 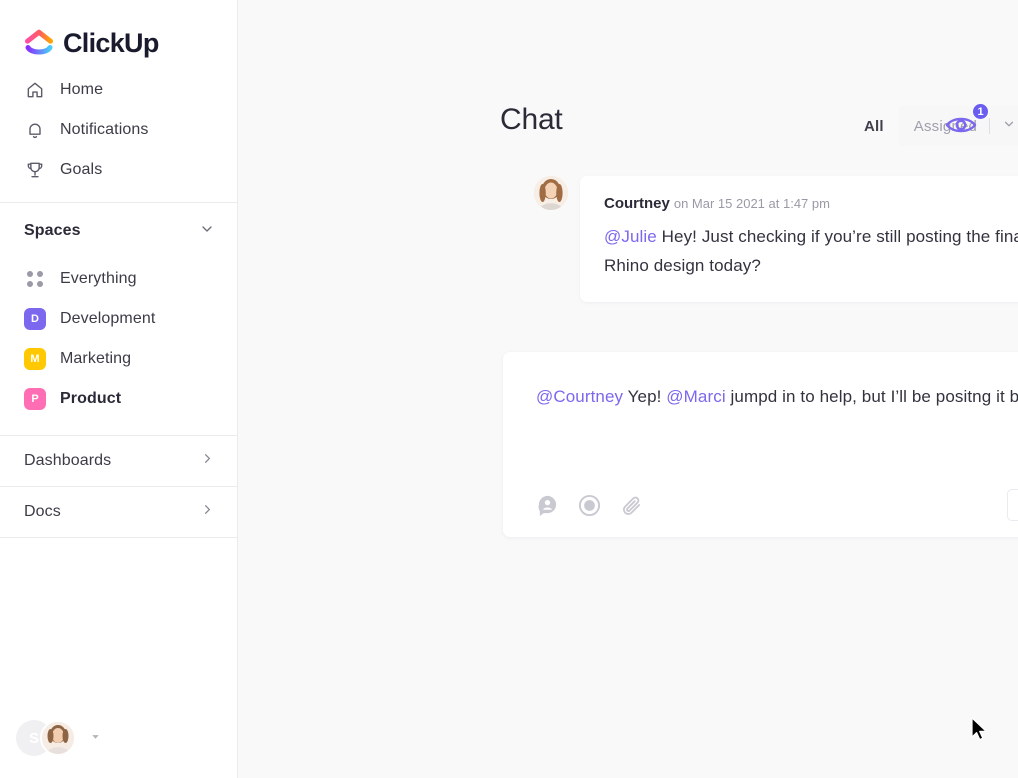 I want to click on sidebar-item-goals: Goals, so click(x=118, y=170).